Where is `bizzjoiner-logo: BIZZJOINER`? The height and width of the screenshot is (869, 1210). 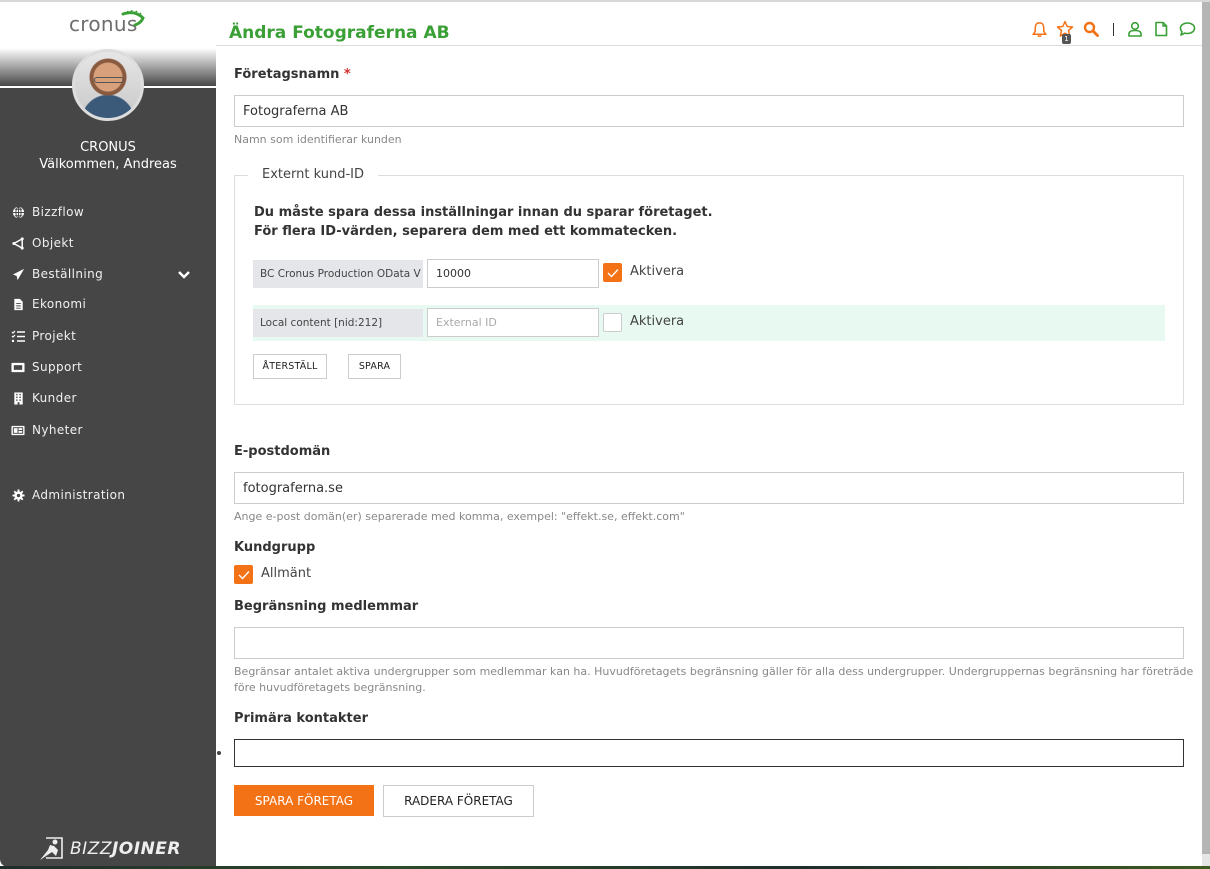 bizzjoiner-logo: BIZZJOINER is located at coordinates (109, 849).